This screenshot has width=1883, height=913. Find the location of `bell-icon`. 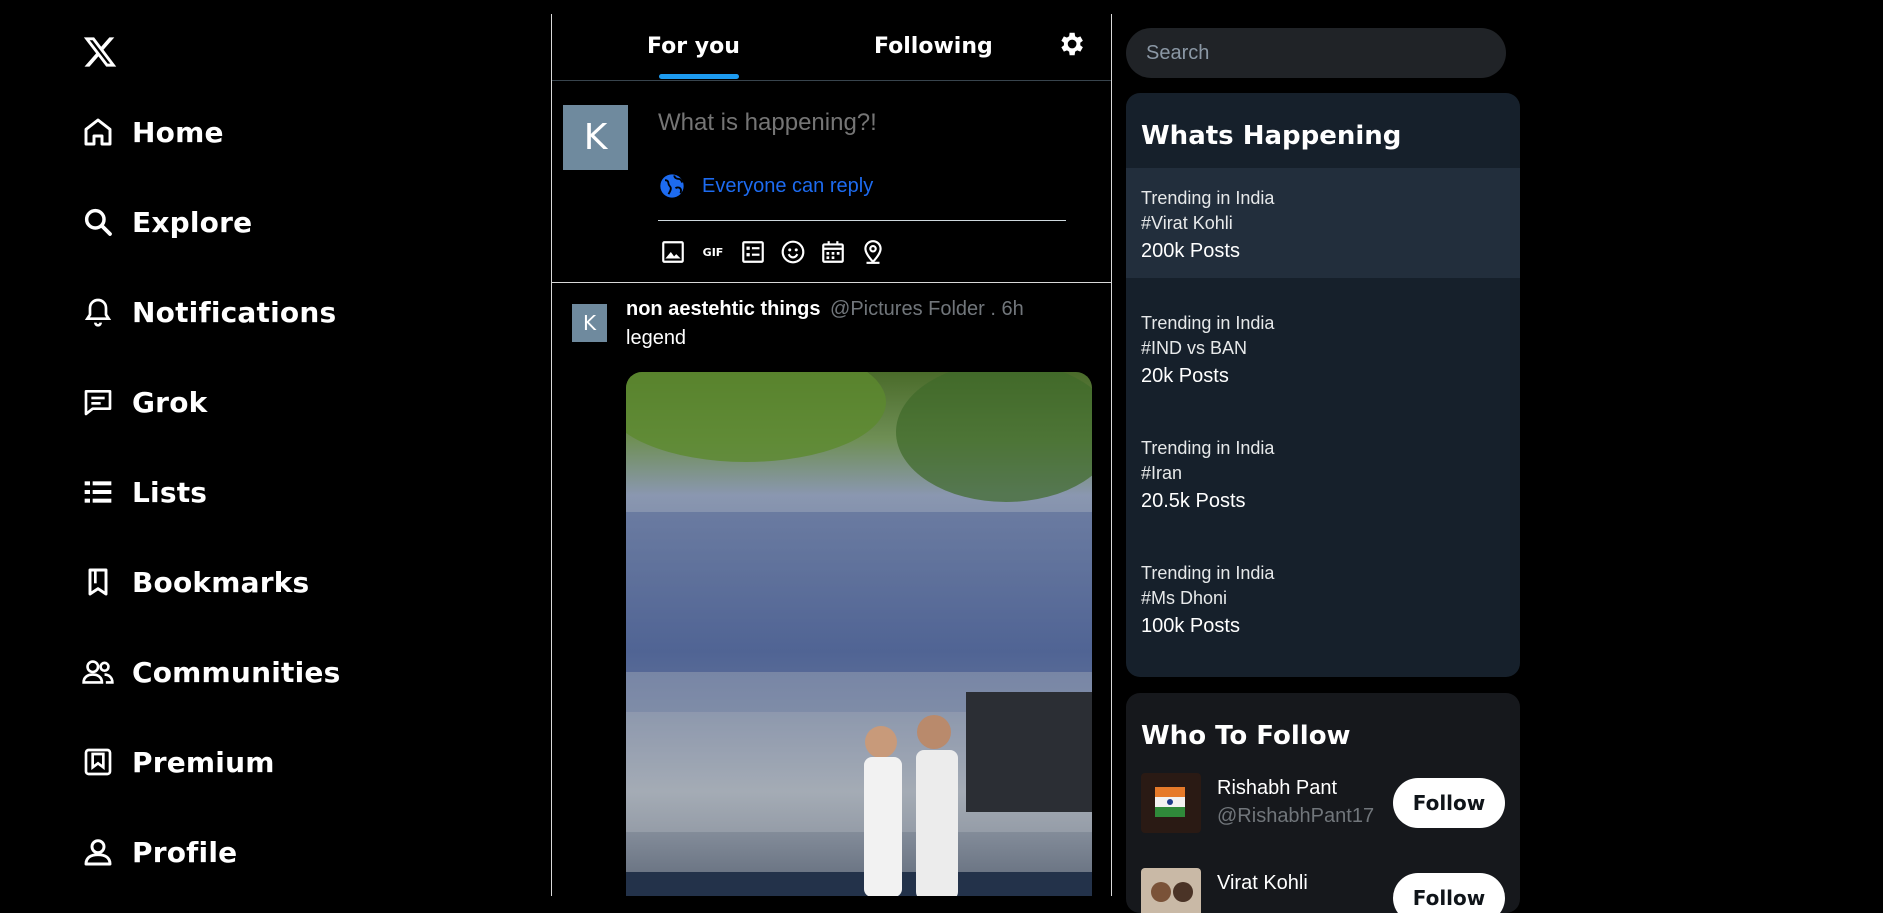

bell-icon is located at coordinates (98, 312).